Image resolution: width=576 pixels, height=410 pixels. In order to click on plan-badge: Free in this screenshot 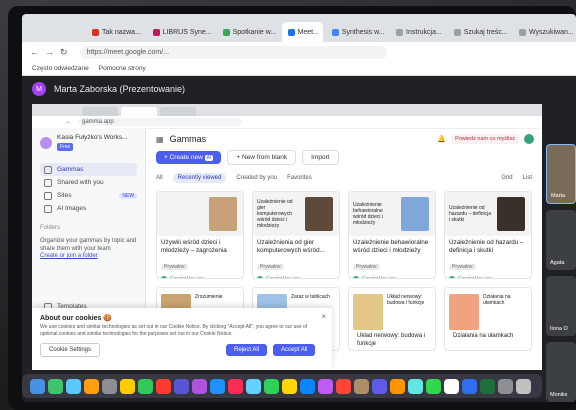, I will do `click(65, 147)`.